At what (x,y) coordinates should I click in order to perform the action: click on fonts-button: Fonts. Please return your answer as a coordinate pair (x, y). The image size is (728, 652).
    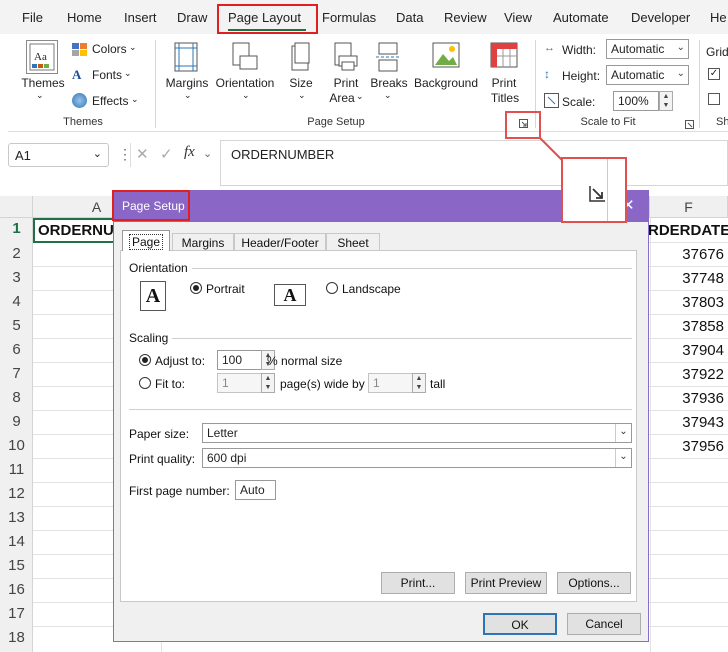
    Looking at the image, I should click on (107, 75).